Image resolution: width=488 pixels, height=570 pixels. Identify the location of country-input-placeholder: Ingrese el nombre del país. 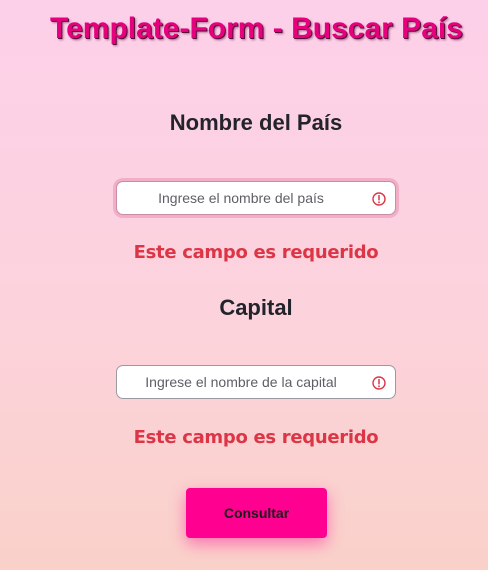
(241, 198).